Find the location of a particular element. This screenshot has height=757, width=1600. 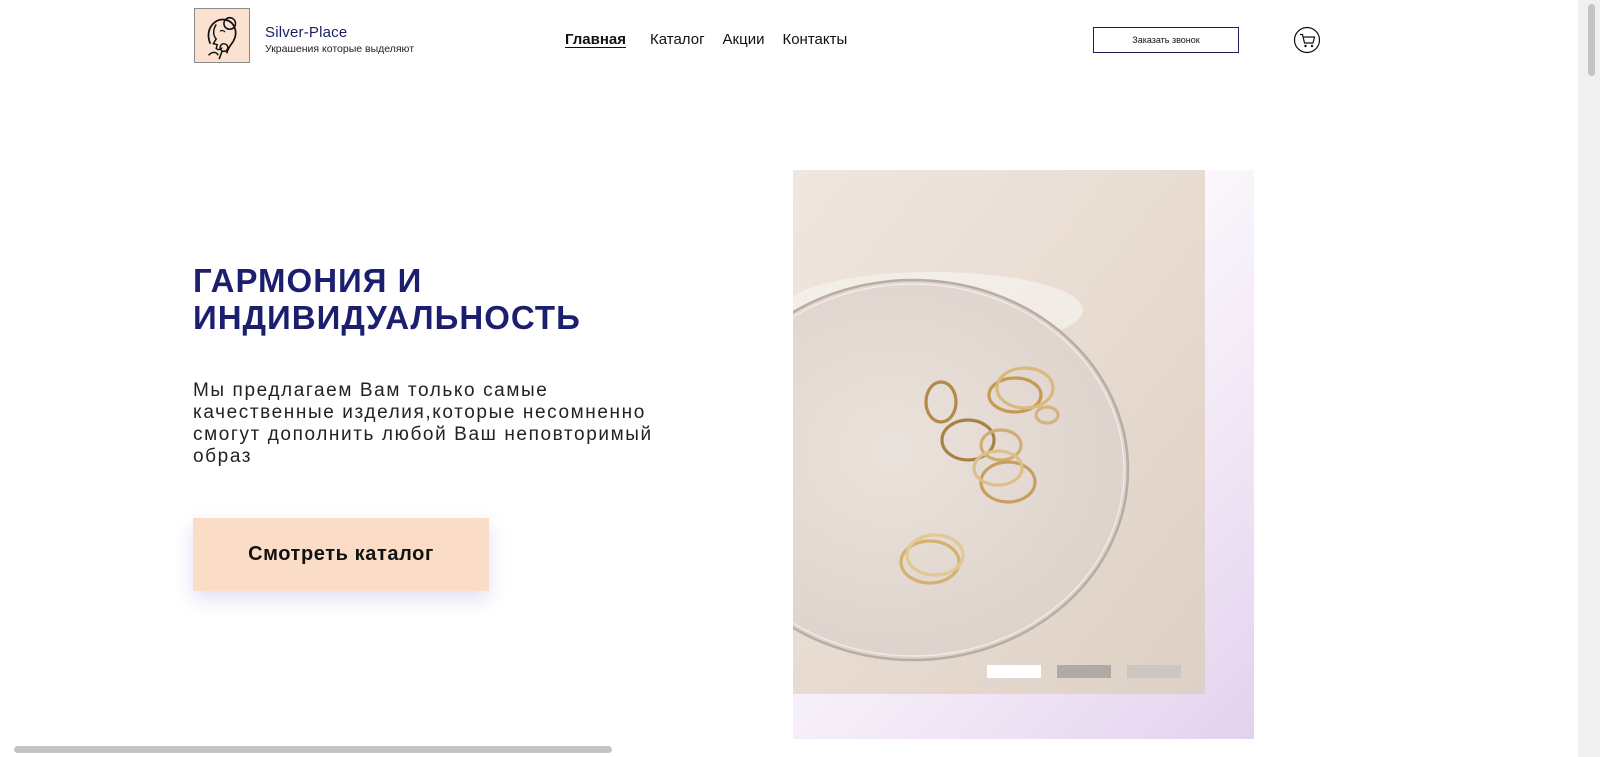

woman-portrait-icon is located at coordinates (222, 38).